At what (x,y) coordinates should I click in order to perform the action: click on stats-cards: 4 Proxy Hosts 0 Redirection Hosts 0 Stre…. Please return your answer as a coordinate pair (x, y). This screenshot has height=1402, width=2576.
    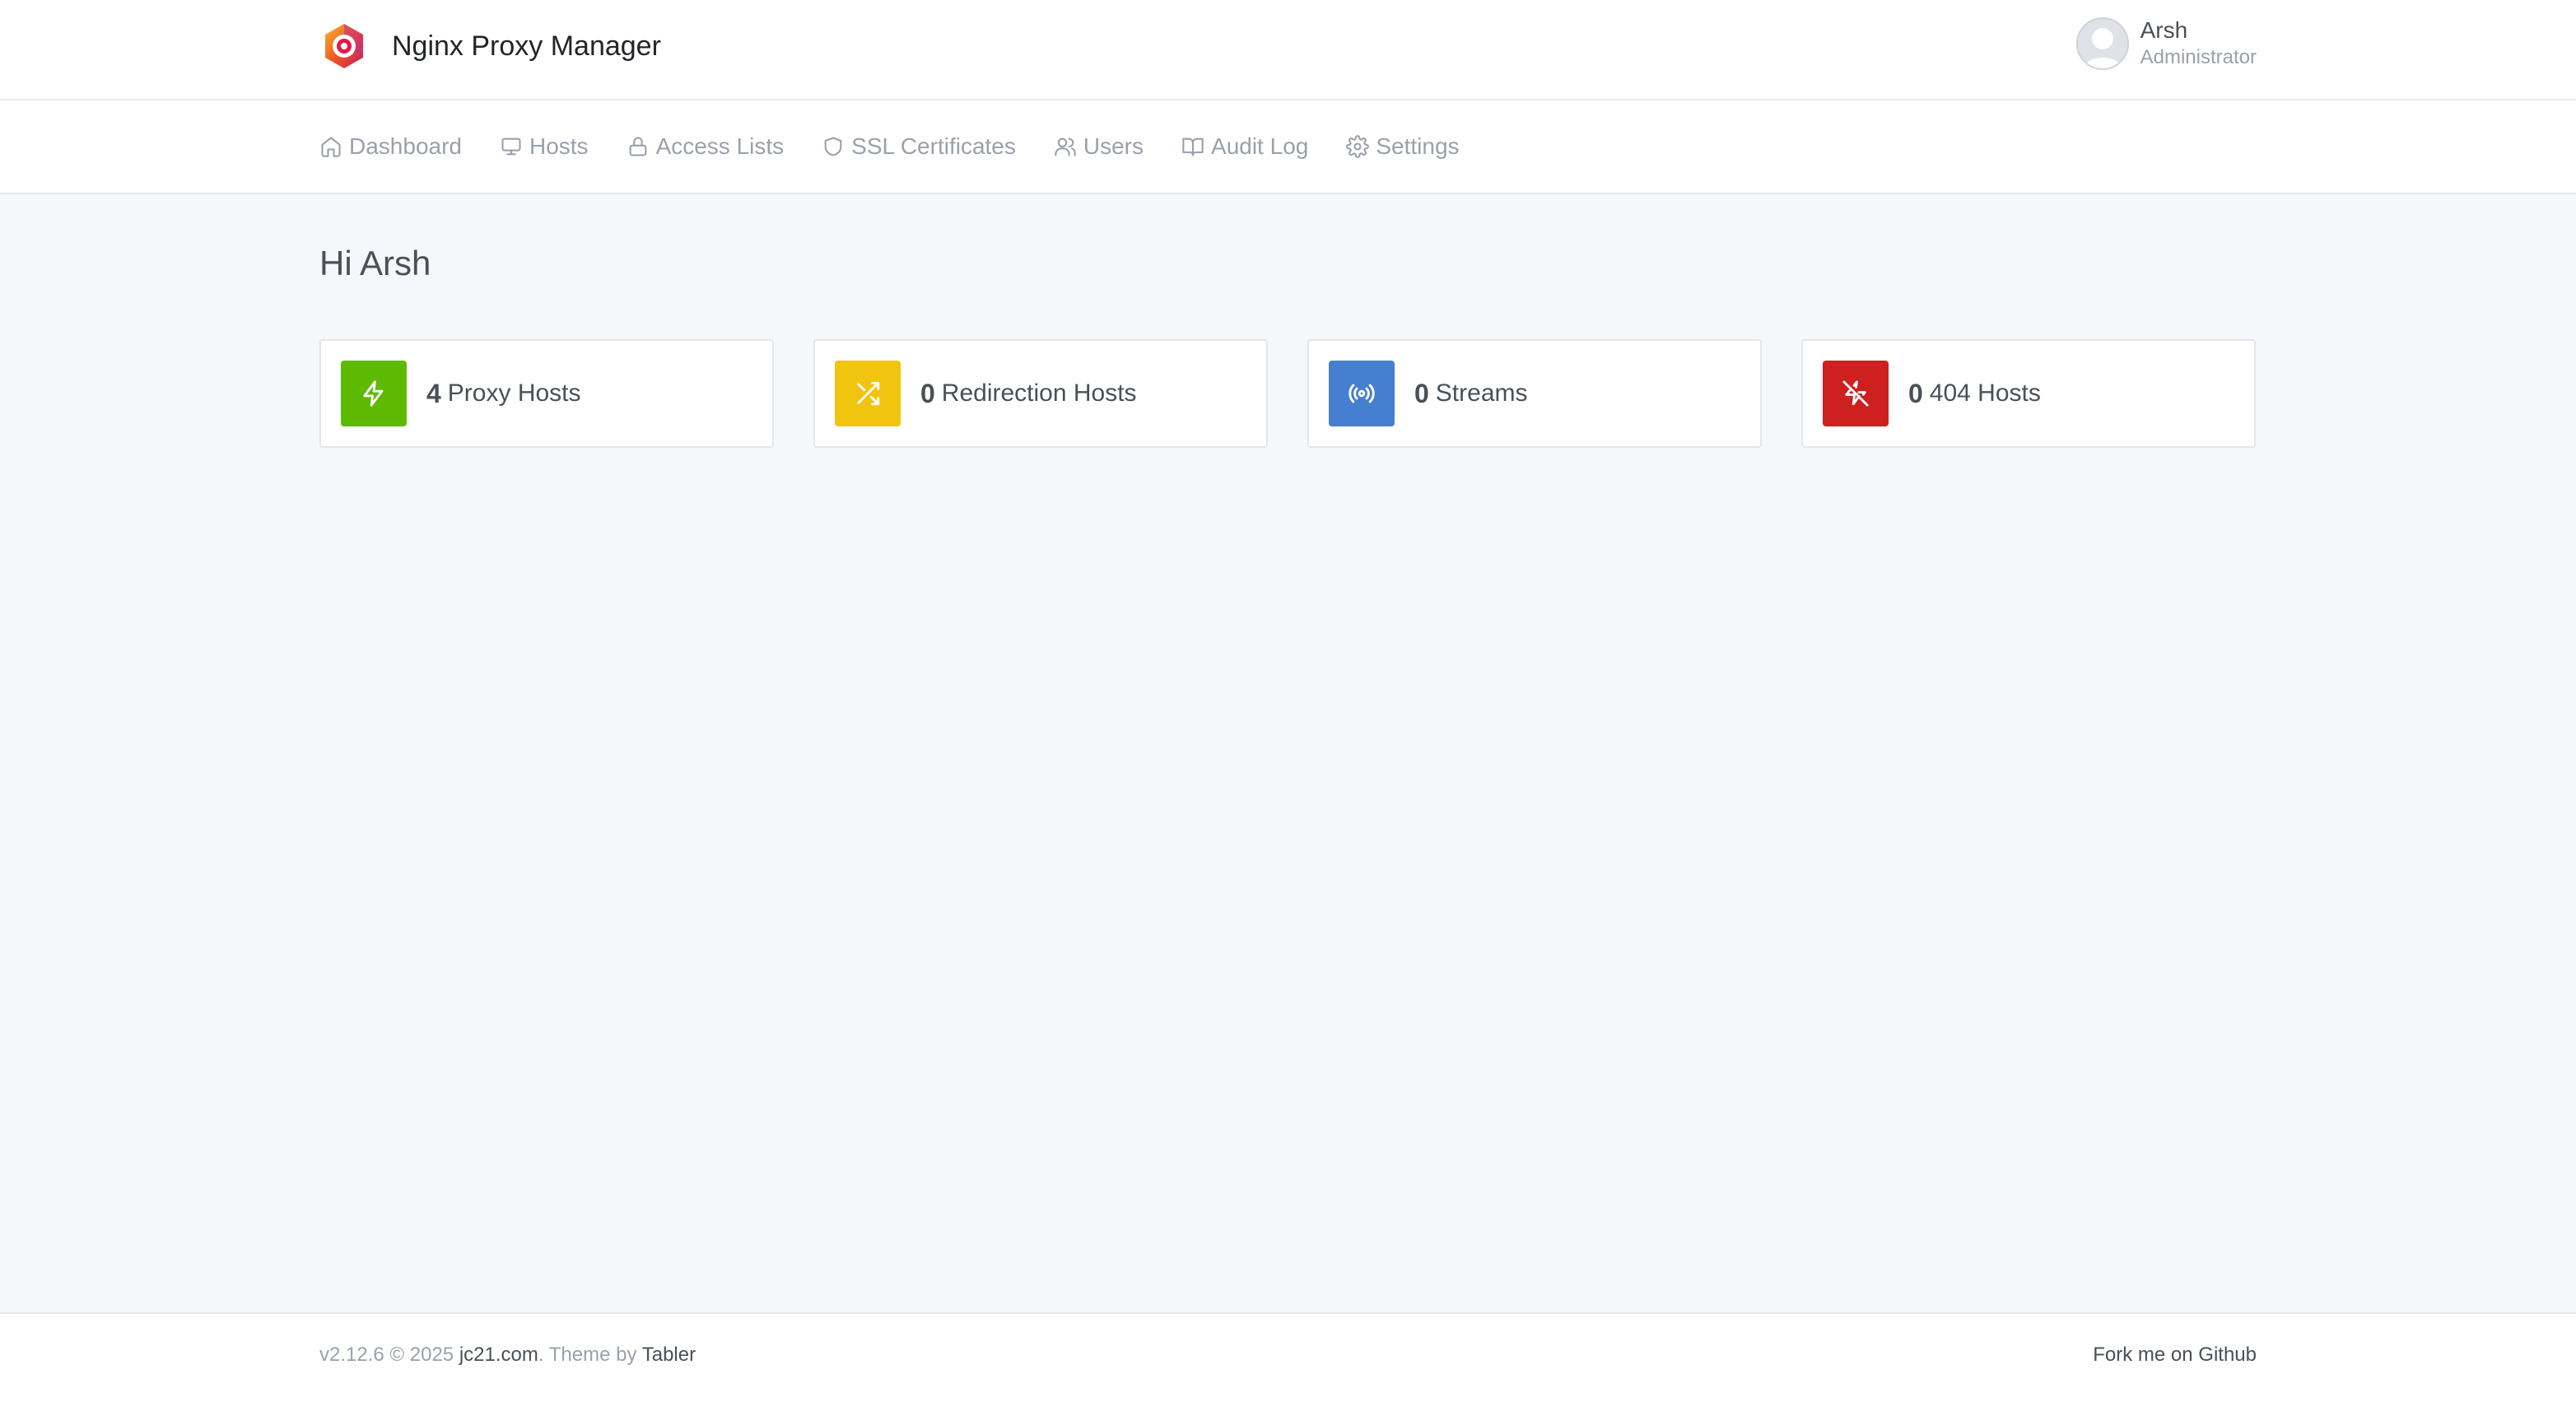
    Looking at the image, I should click on (1287, 393).